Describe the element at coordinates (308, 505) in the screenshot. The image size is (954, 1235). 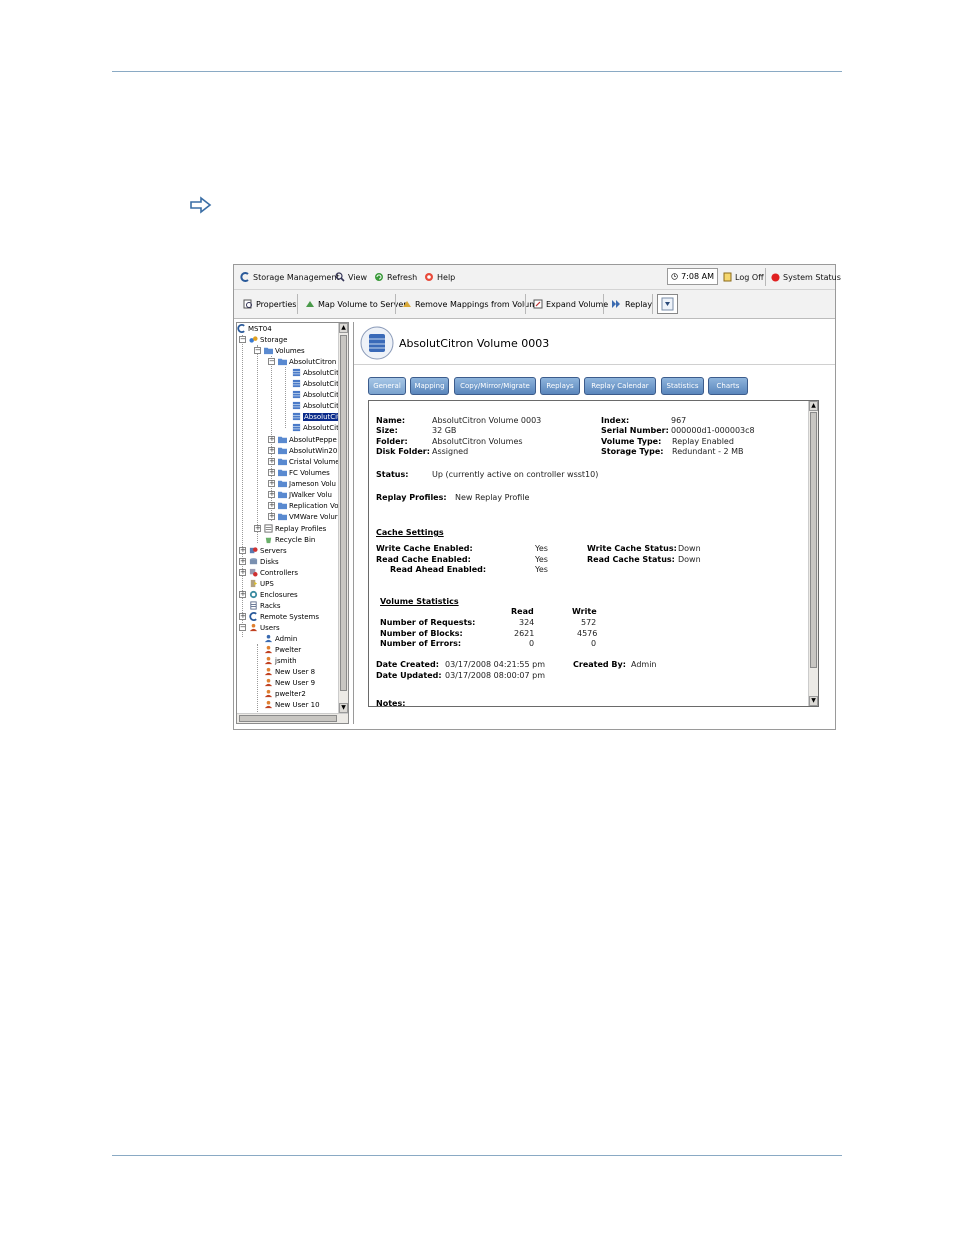
I see `tree-folder: Replication Vo` at that location.